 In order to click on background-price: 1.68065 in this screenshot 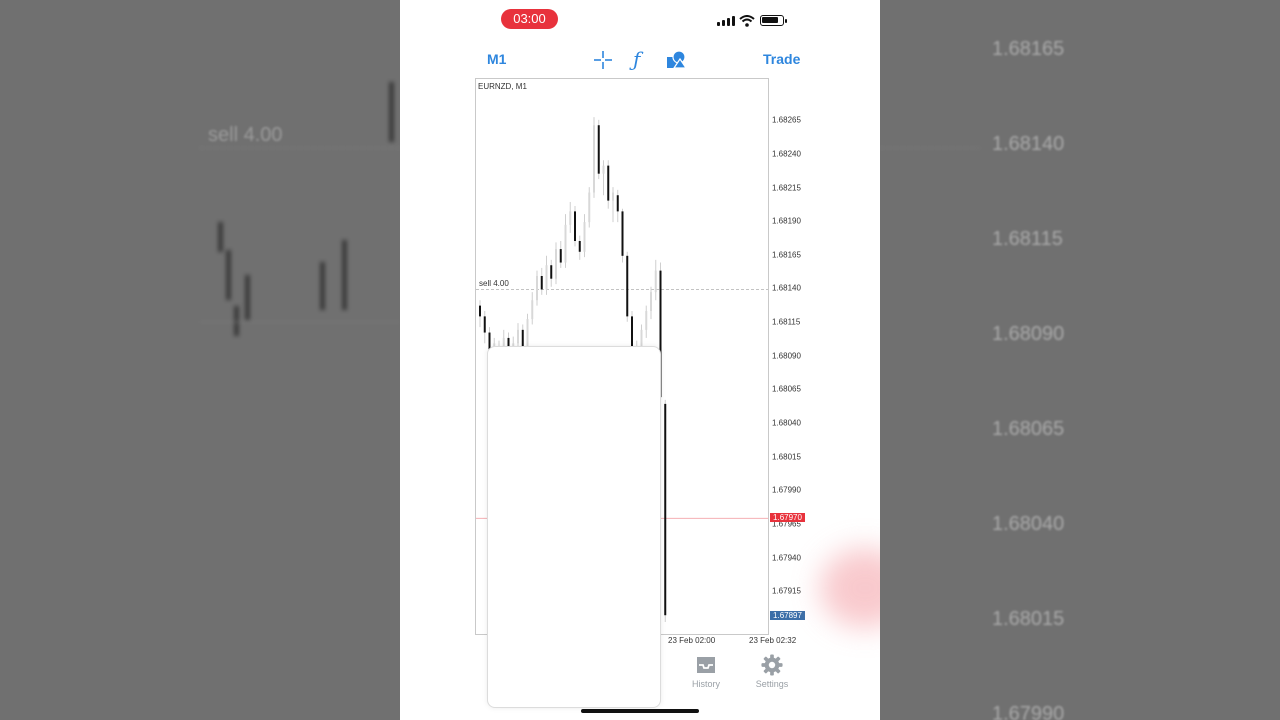, I will do `click(1028, 429)`.